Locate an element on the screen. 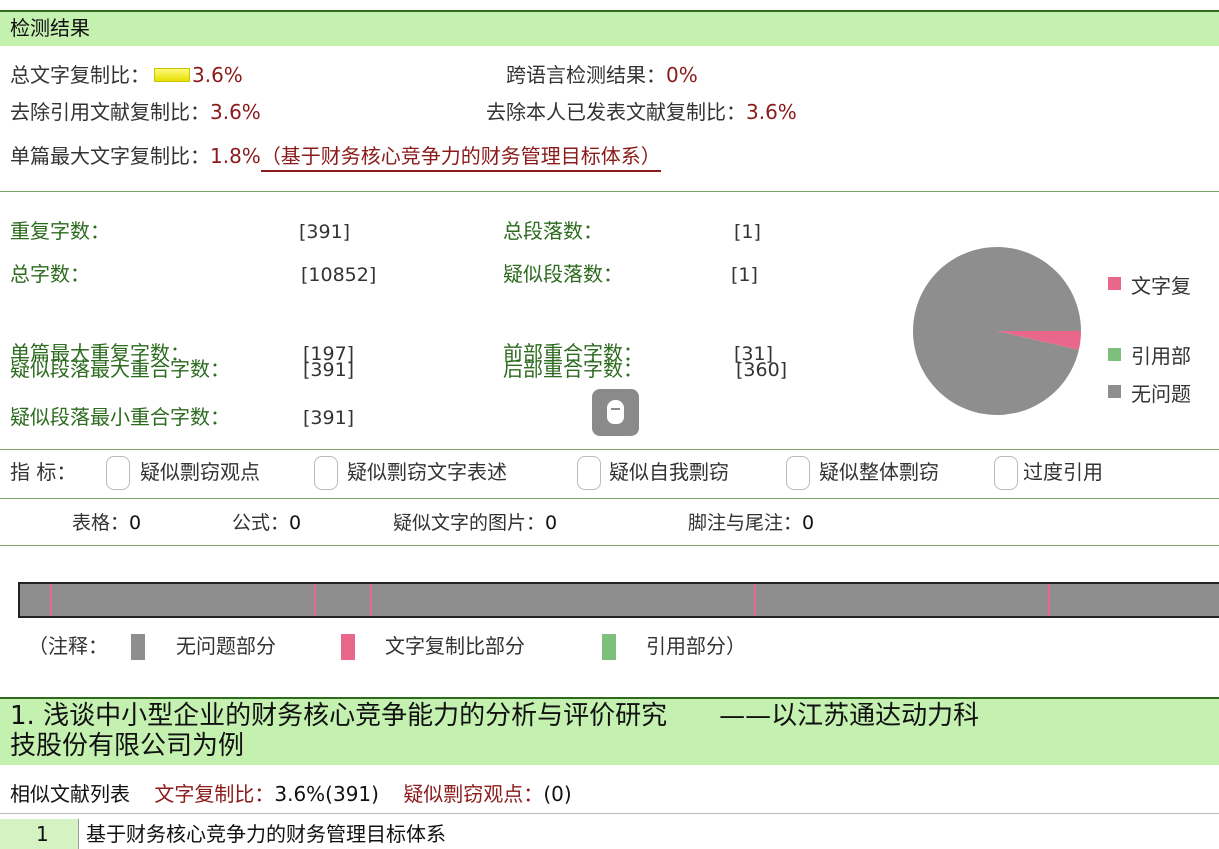 The height and width of the screenshot is (849, 1219). similar-list-row: 相似文献列表 文字复制比：3.6%(391) 疑似剽窃观点：(0) is located at coordinates (291, 794).